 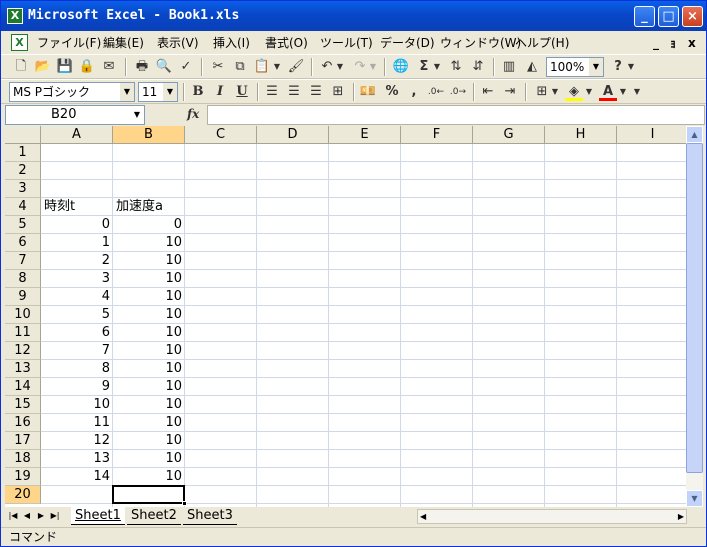 What do you see at coordinates (340, 67) in the screenshot?
I see `undo-dropdown-icon: ▼` at bounding box center [340, 67].